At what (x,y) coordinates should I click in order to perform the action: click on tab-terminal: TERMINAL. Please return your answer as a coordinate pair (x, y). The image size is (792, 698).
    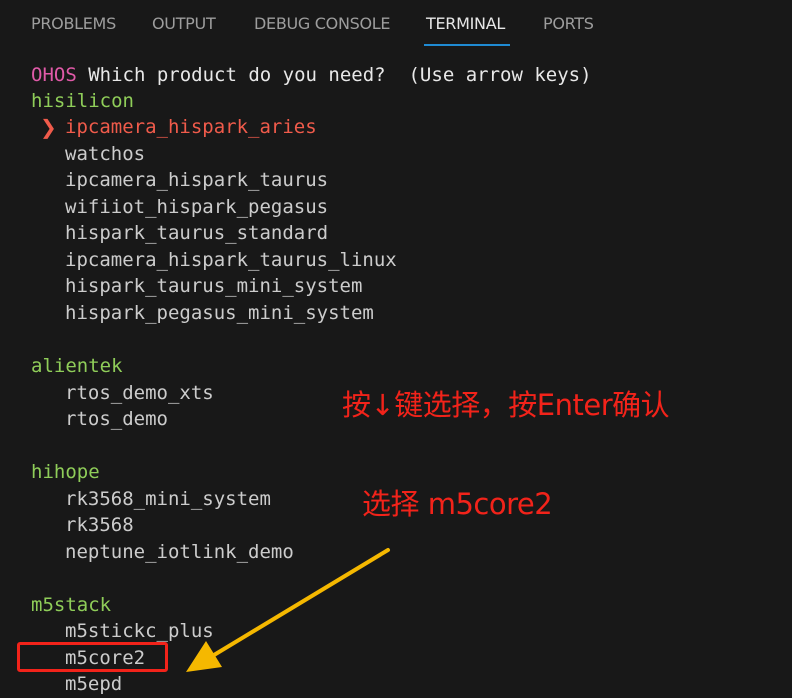
    Looking at the image, I should click on (465, 23).